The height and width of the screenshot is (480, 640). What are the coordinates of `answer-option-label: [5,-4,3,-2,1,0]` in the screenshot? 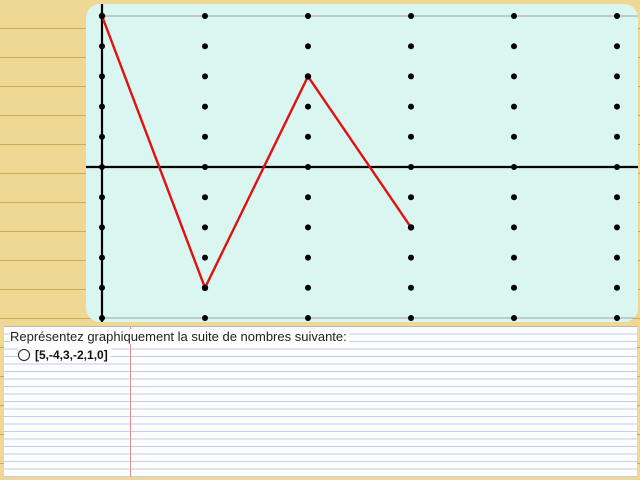 It's located at (71, 355).